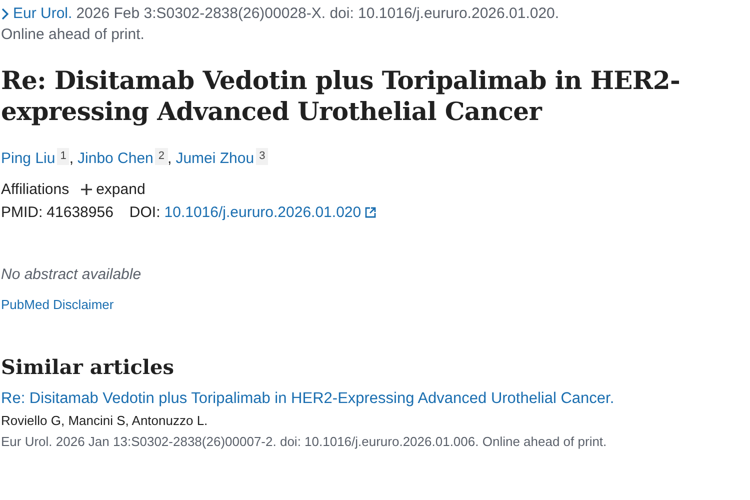 This screenshot has height=500, width=750. What do you see at coordinates (307, 399) in the screenshot?
I see `article-link: Re: Disitamab Vedotin plus Toripalimab in HER2-Expressing Advanced Urothelial Cancer.` at bounding box center [307, 399].